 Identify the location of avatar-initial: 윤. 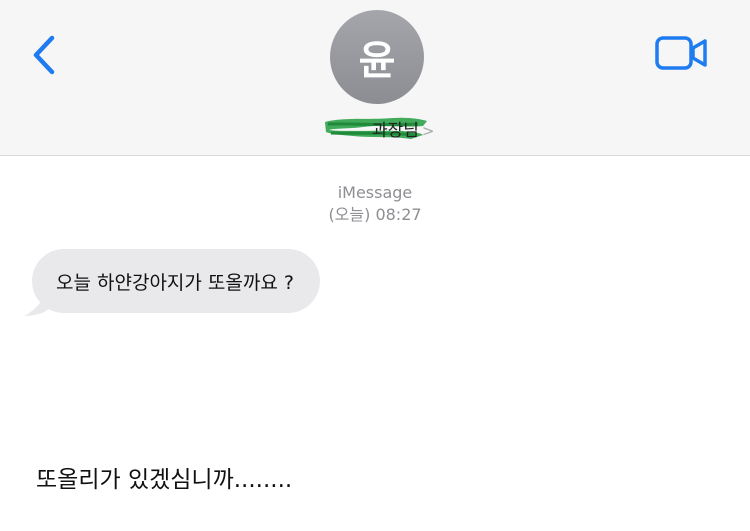
(377, 61).